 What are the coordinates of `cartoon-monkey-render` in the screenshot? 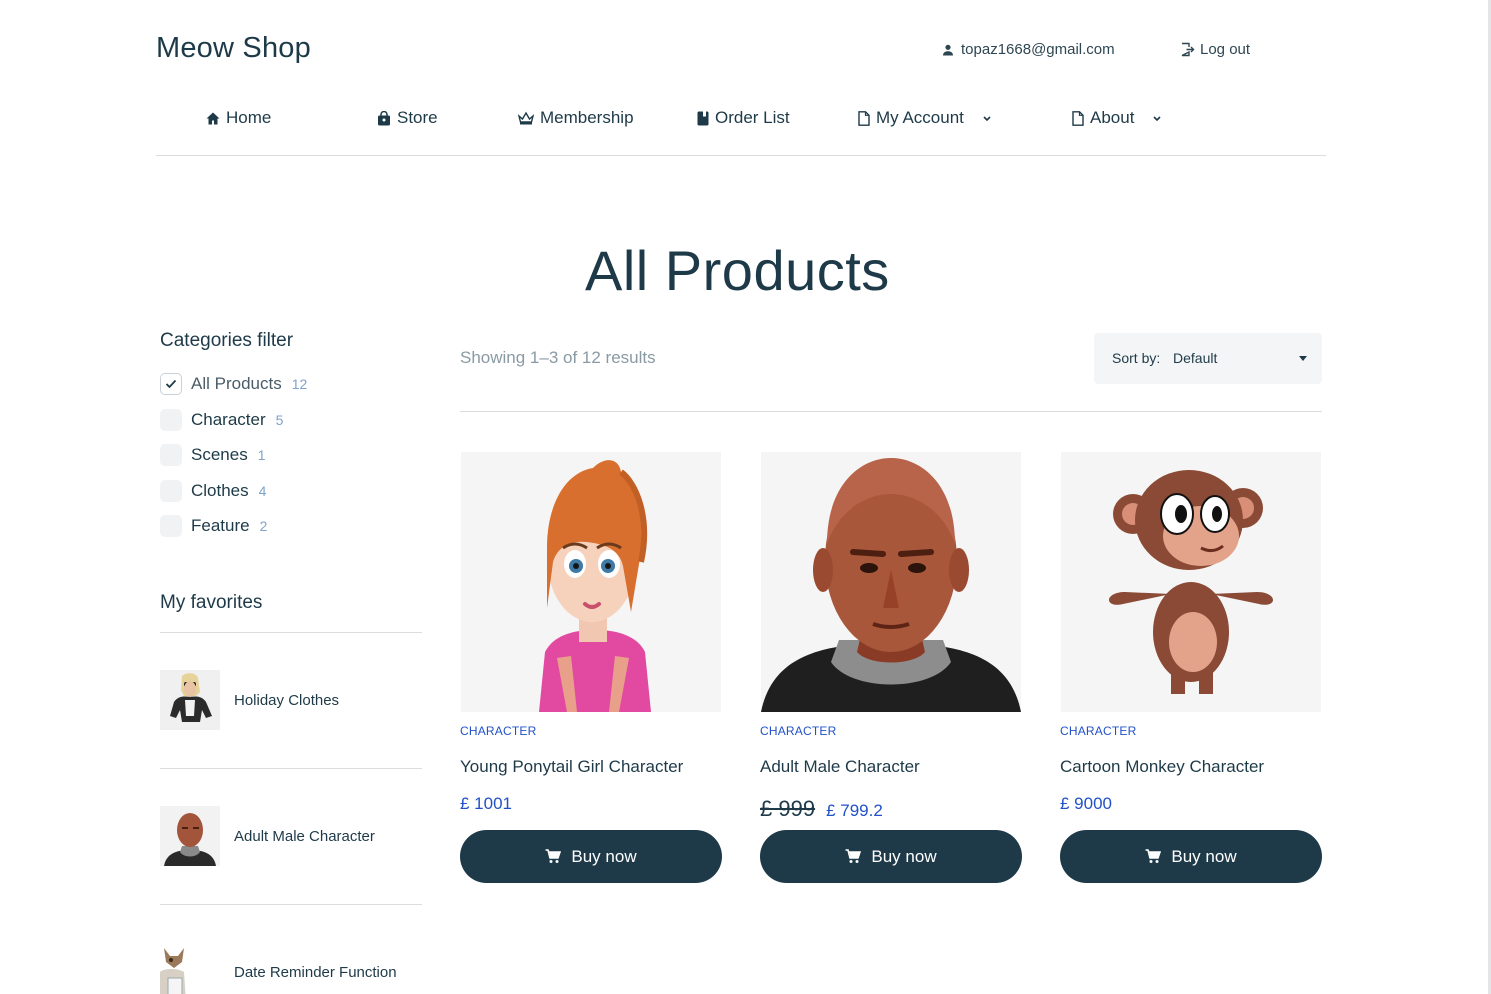 It's located at (1191, 582).